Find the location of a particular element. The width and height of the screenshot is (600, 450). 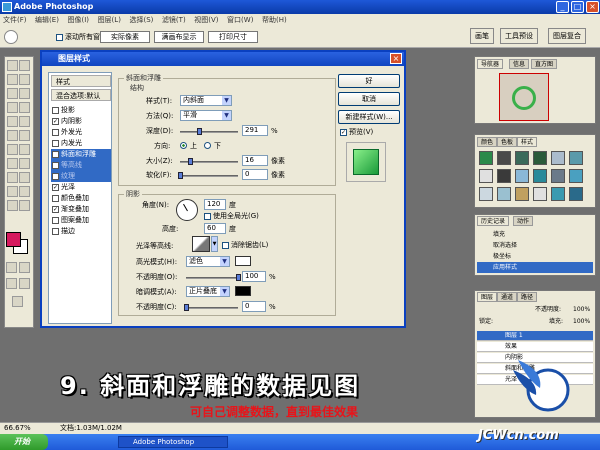

tab-layers: 图层 is located at coordinates (487, 297).